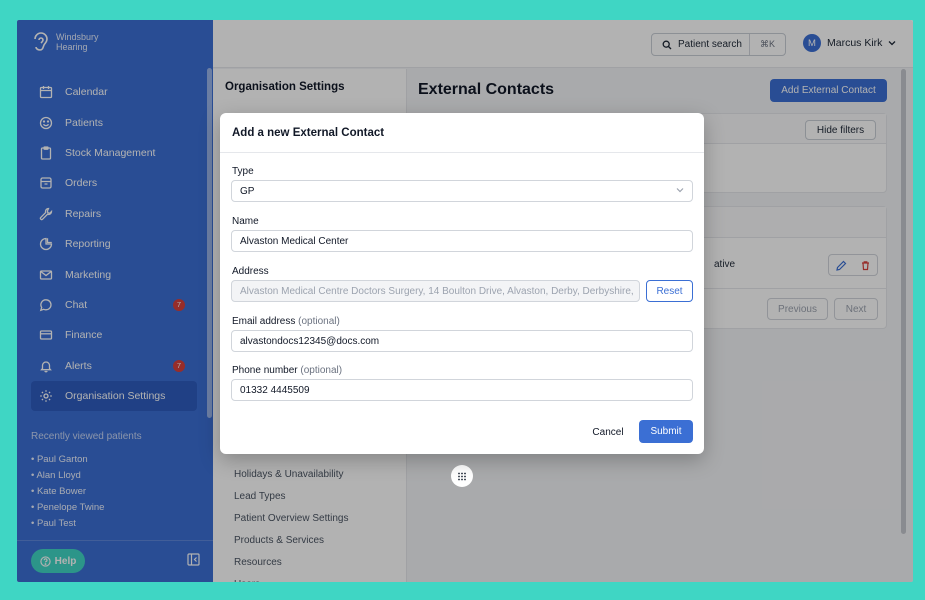 The width and height of the screenshot is (925, 600). I want to click on grid-dots-icon, so click(462, 476).